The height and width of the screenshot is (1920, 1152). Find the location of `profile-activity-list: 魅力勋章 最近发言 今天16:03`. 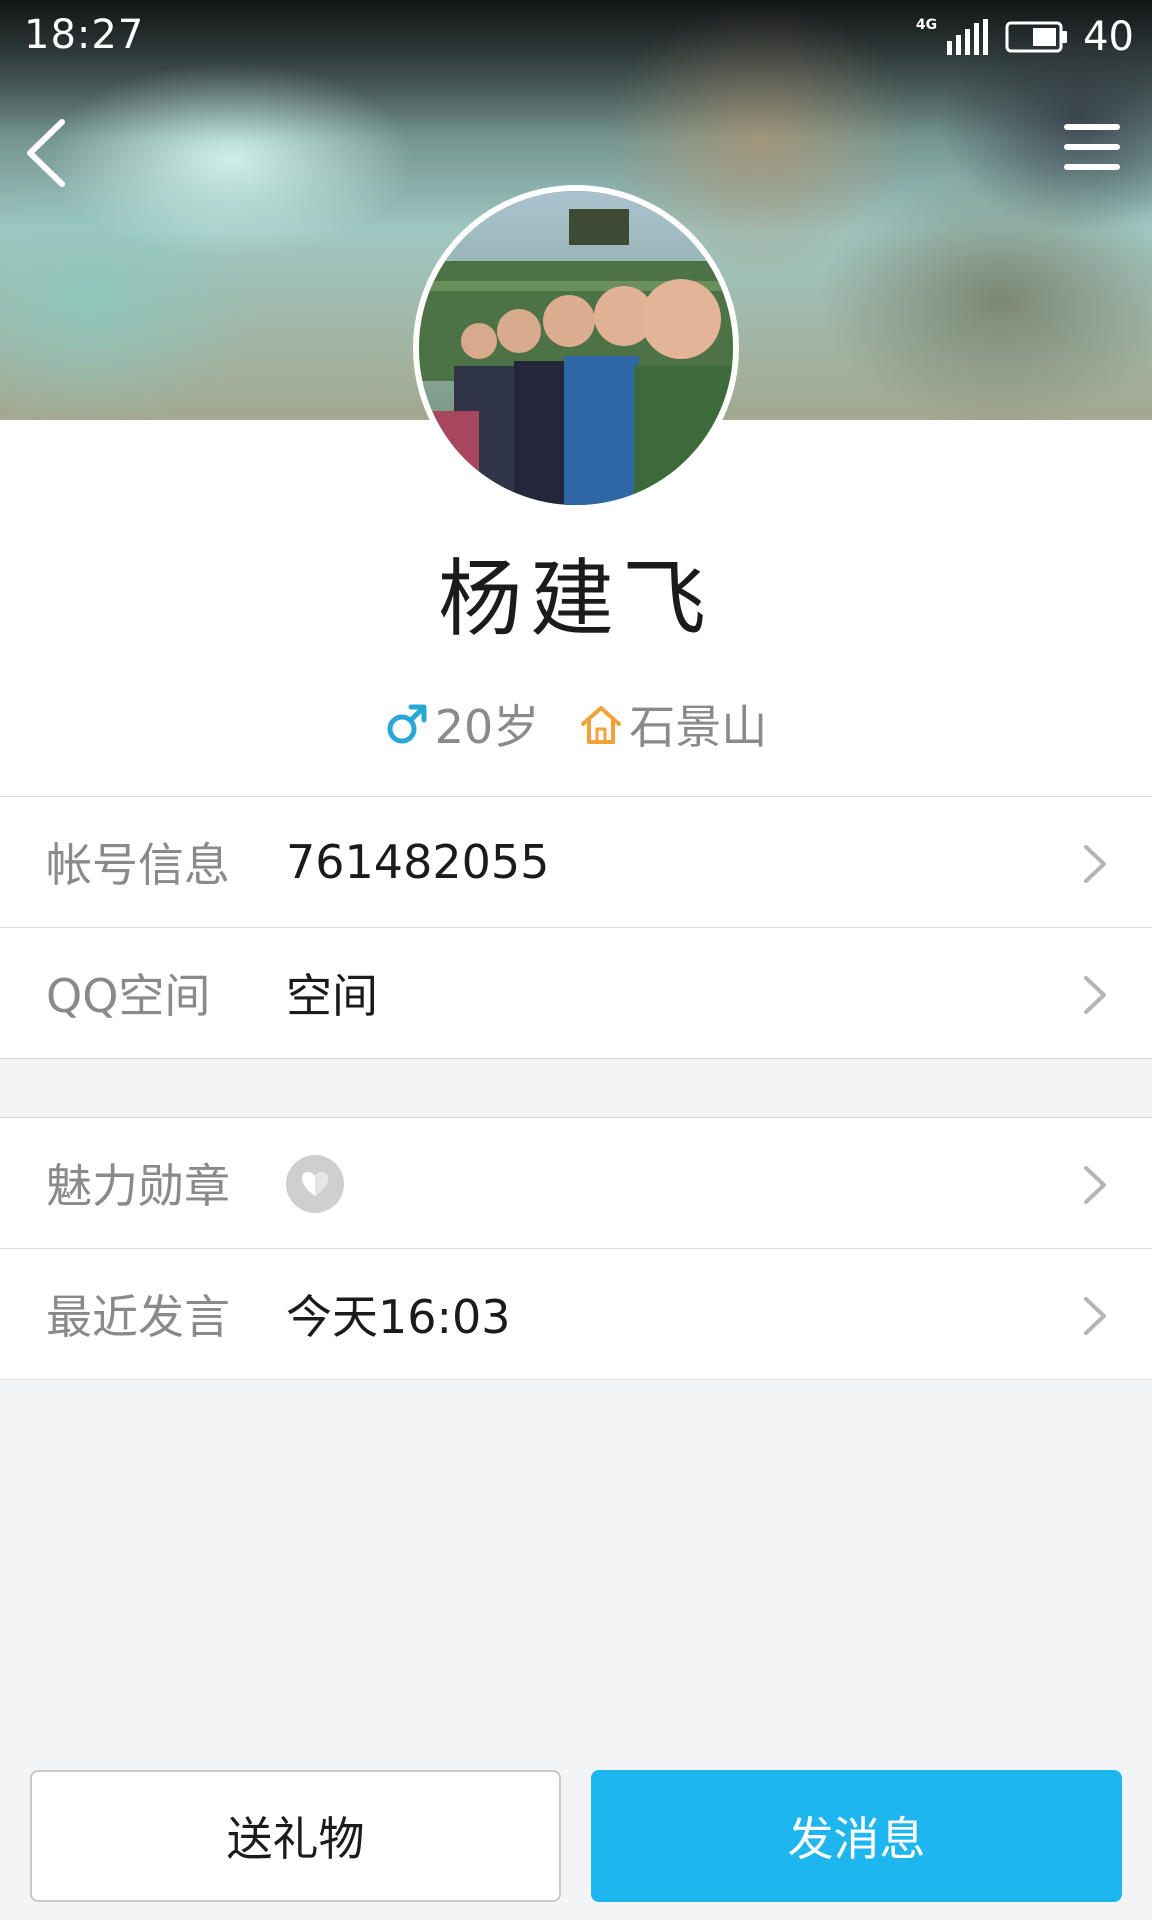

profile-activity-list: 魅力勋章 最近发言 今天16:03 is located at coordinates (576, 1248).